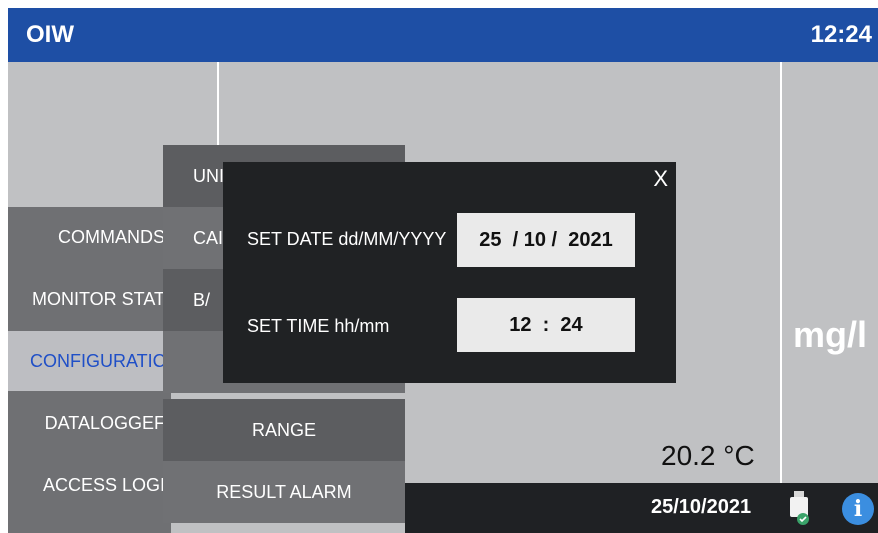  I want to click on status-footer: 25/10/2021 i, so click(641, 508).